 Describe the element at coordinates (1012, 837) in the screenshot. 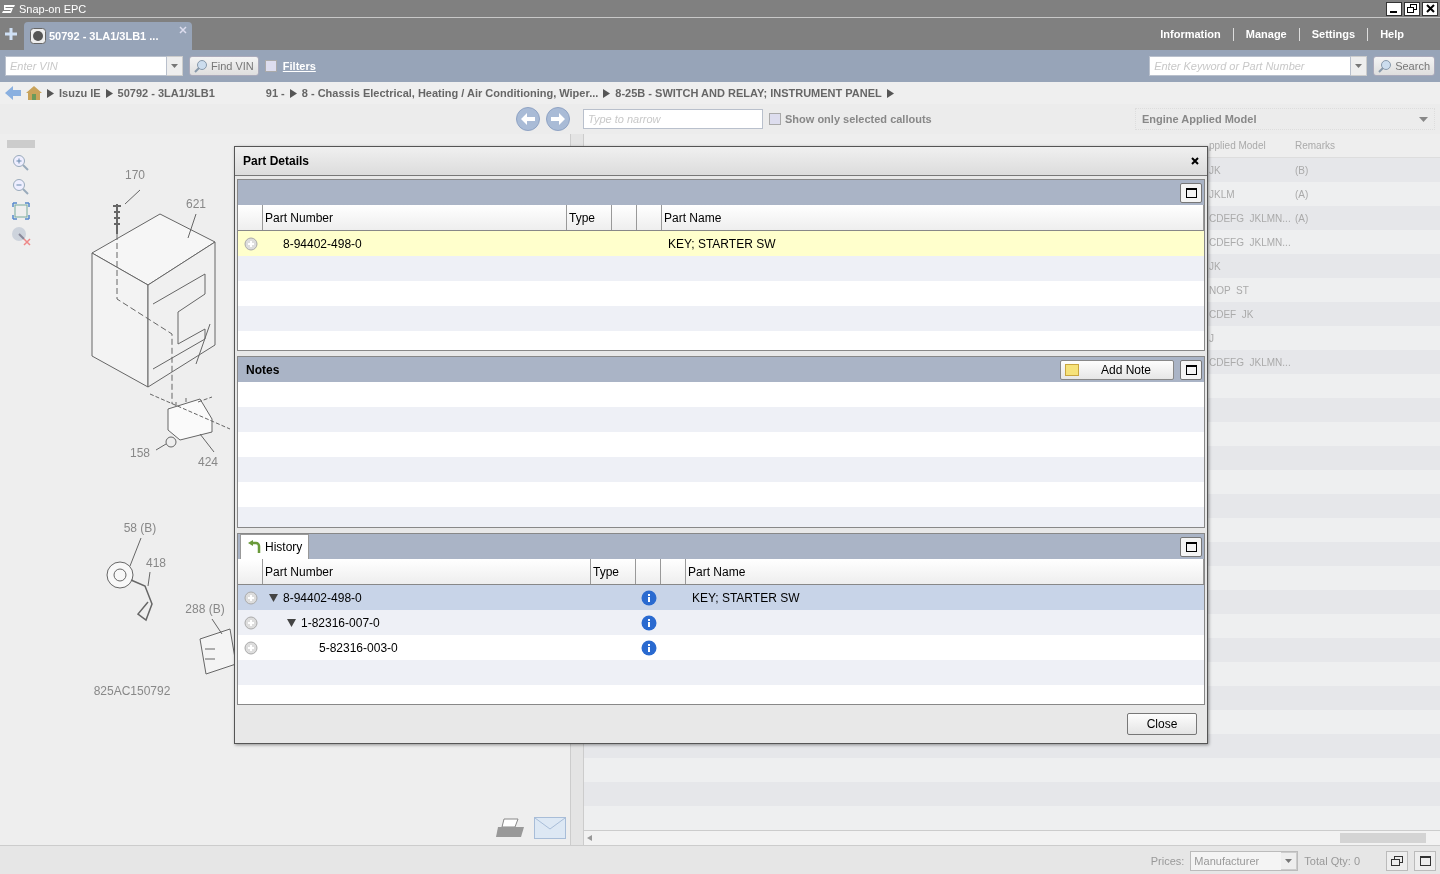

I see `horizontal-scrollbar` at that location.